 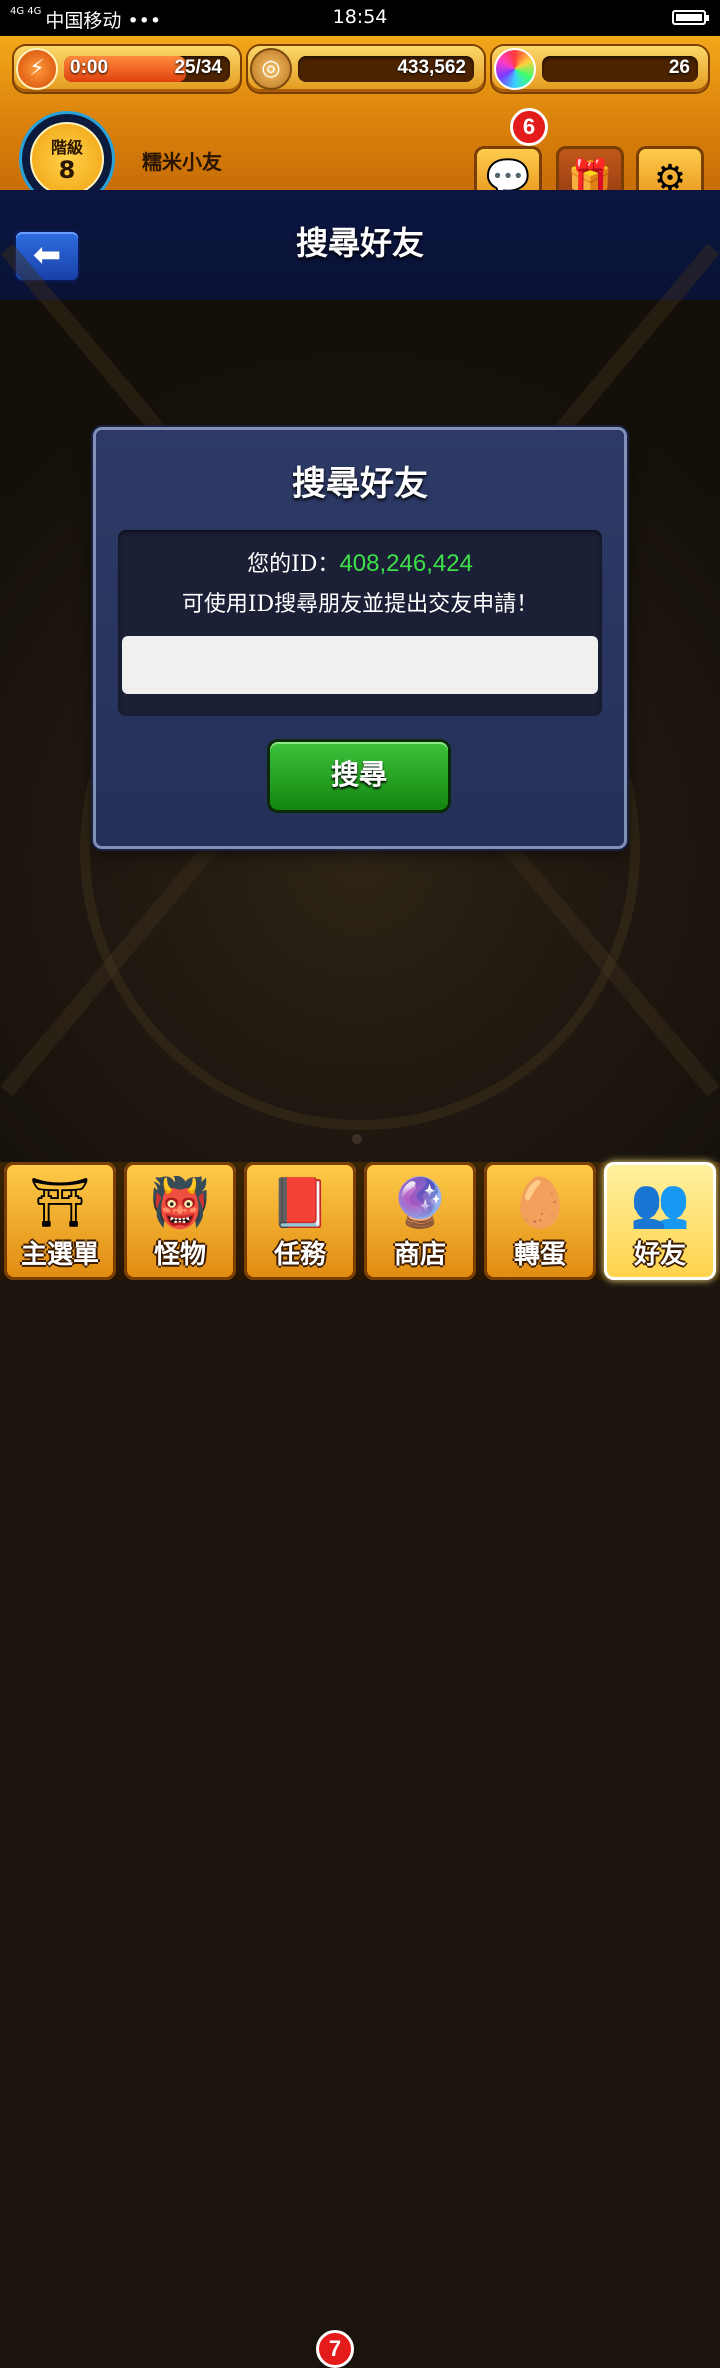 What do you see at coordinates (59, 1255) in the screenshot?
I see `nav-label: 主選單` at bounding box center [59, 1255].